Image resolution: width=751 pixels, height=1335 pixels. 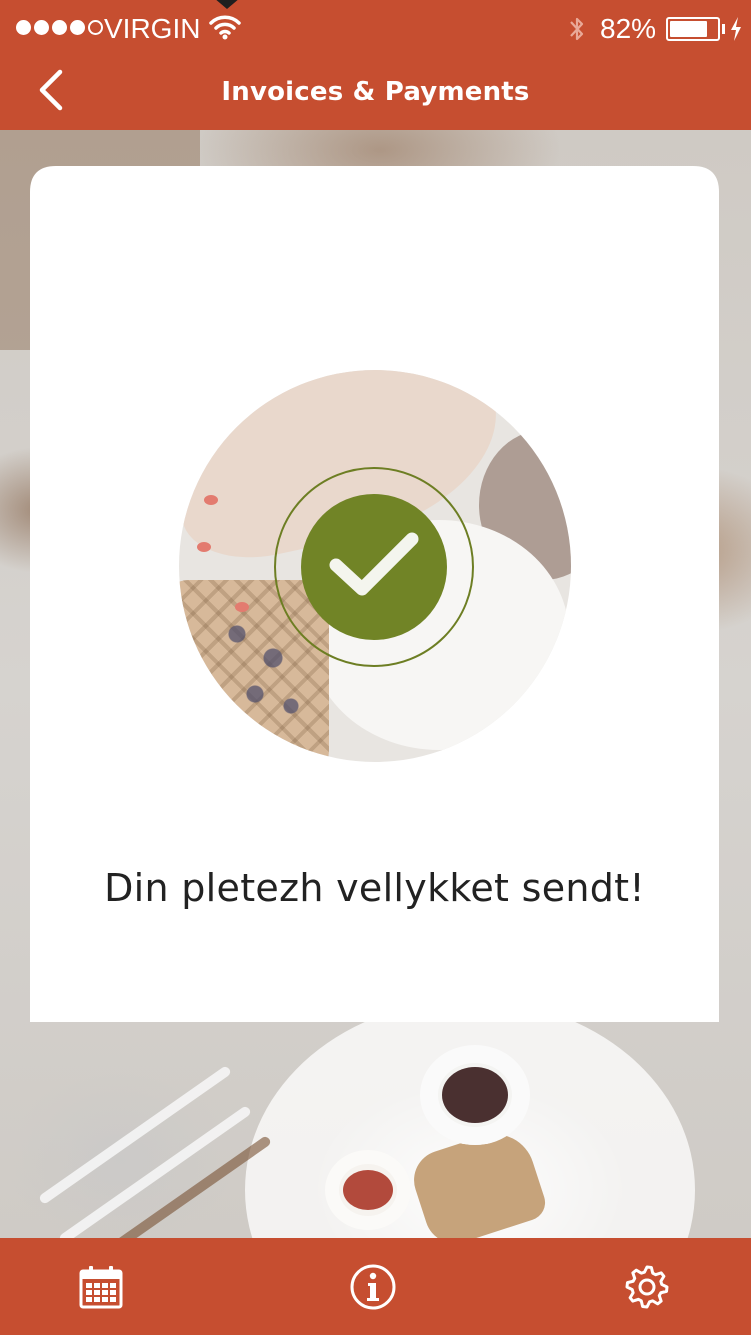 I want to click on battery-level-fill, so click(x=688, y=29).